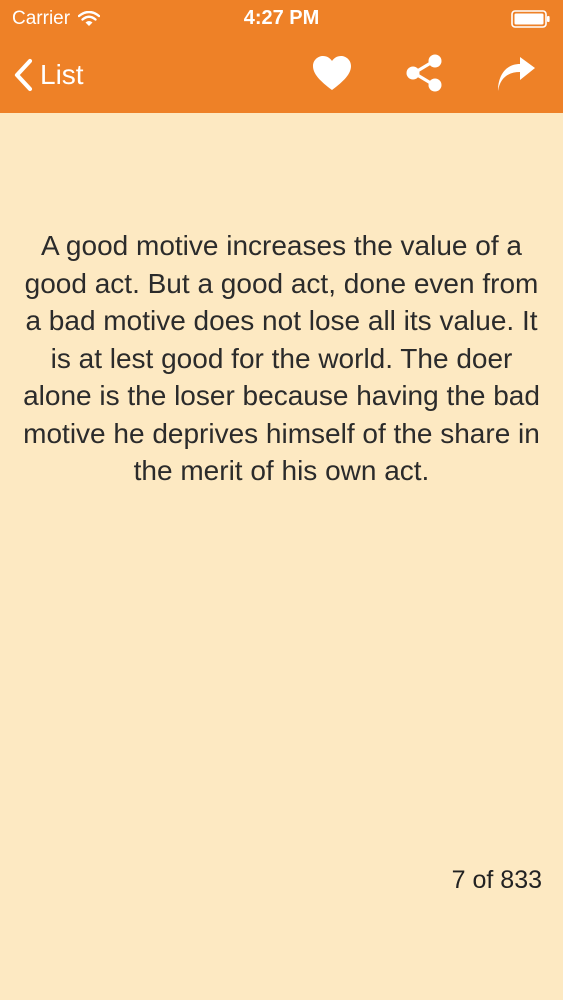 The height and width of the screenshot is (1000, 563). I want to click on share-icon, so click(424, 75).